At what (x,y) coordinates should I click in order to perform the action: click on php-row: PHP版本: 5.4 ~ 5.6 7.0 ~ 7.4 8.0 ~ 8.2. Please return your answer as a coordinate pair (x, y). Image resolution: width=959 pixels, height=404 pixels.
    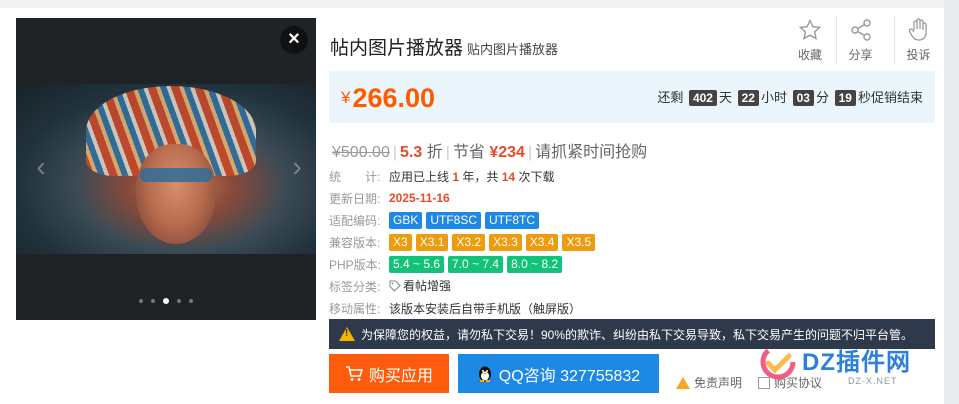
    Looking at the image, I should click on (447, 264).